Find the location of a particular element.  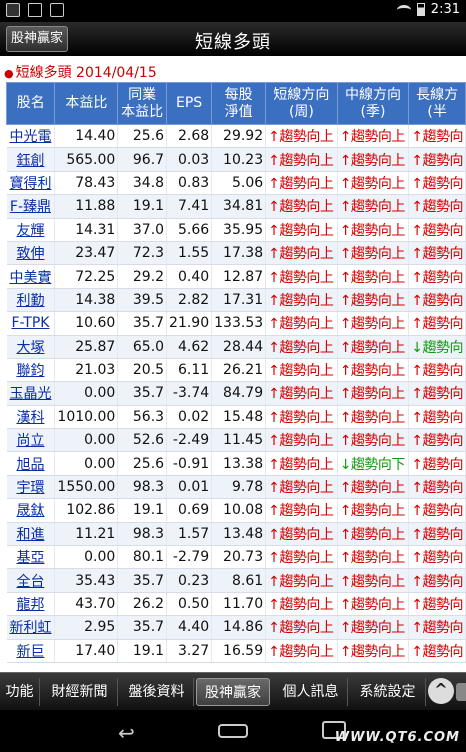

stock-name-link: 致伸 is located at coordinates (31, 253).